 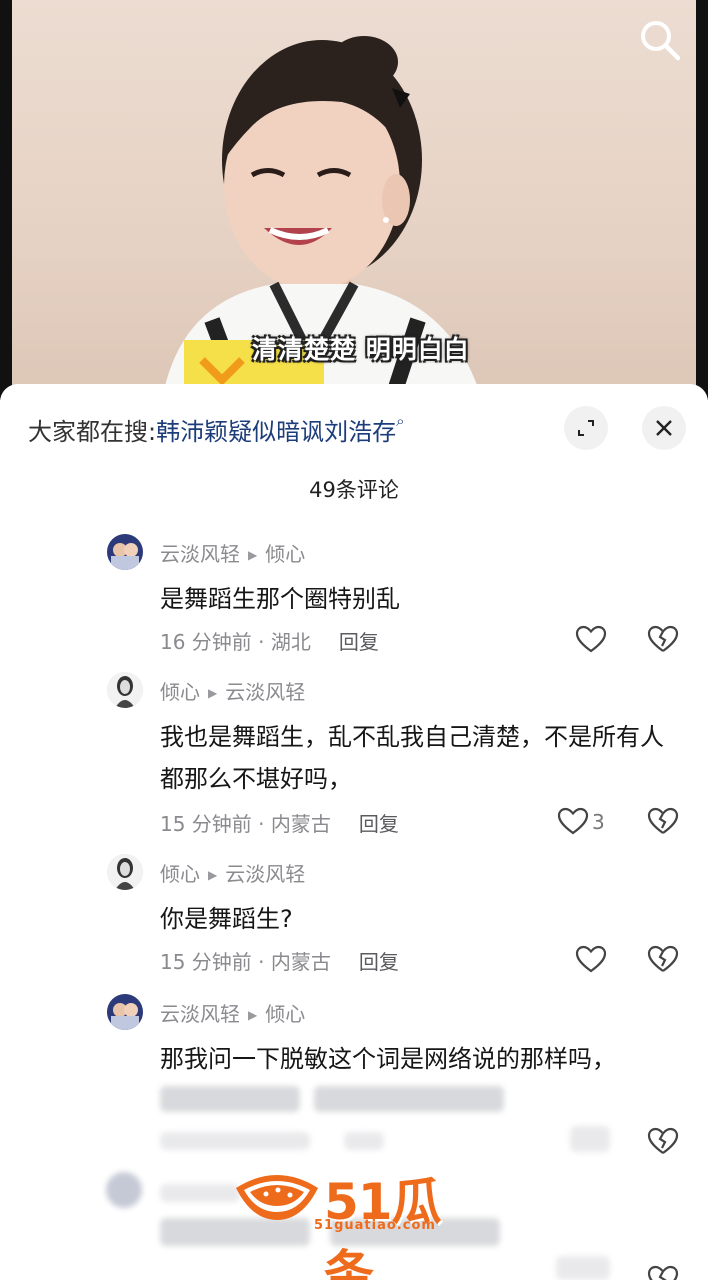 What do you see at coordinates (361, 349) in the screenshot?
I see `video-subtitle: 清清楚楚 明明白白` at bounding box center [361, 349].